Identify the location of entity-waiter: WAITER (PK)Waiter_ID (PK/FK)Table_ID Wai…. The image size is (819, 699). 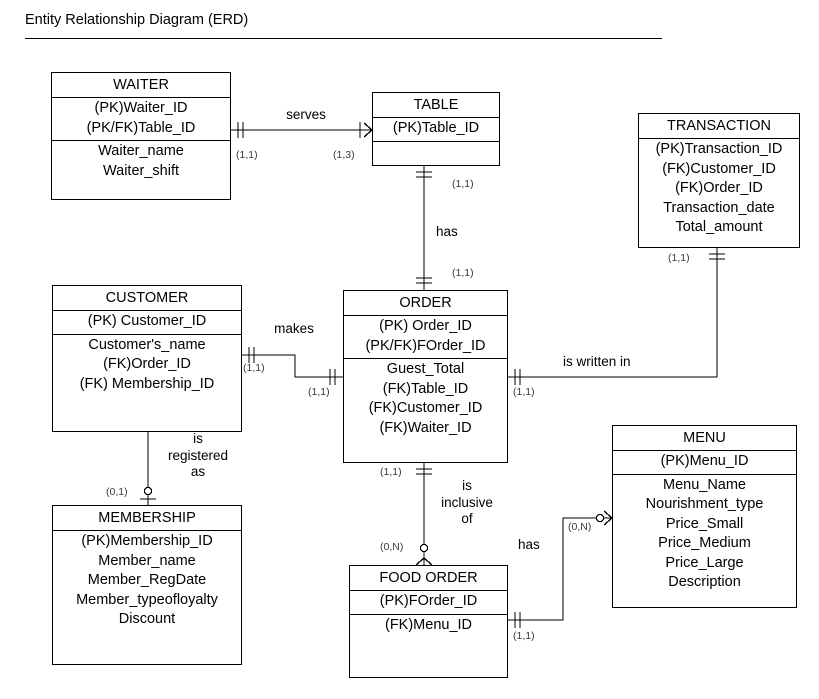
(141, 136).